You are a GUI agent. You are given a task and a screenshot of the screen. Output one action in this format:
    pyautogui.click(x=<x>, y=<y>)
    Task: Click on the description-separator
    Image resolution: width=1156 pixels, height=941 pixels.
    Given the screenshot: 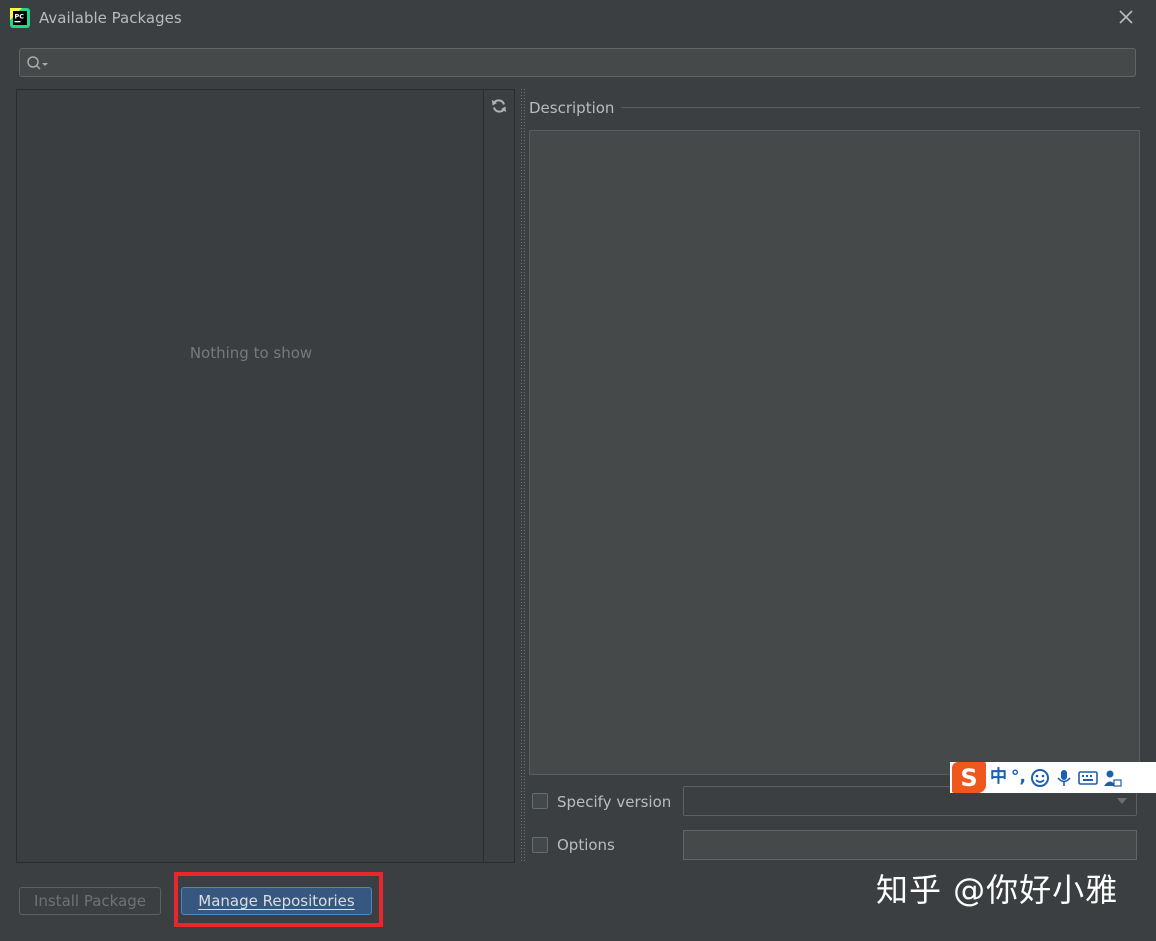 What is the action you would take?
    pyautogui.click(x=880, y=107)
    